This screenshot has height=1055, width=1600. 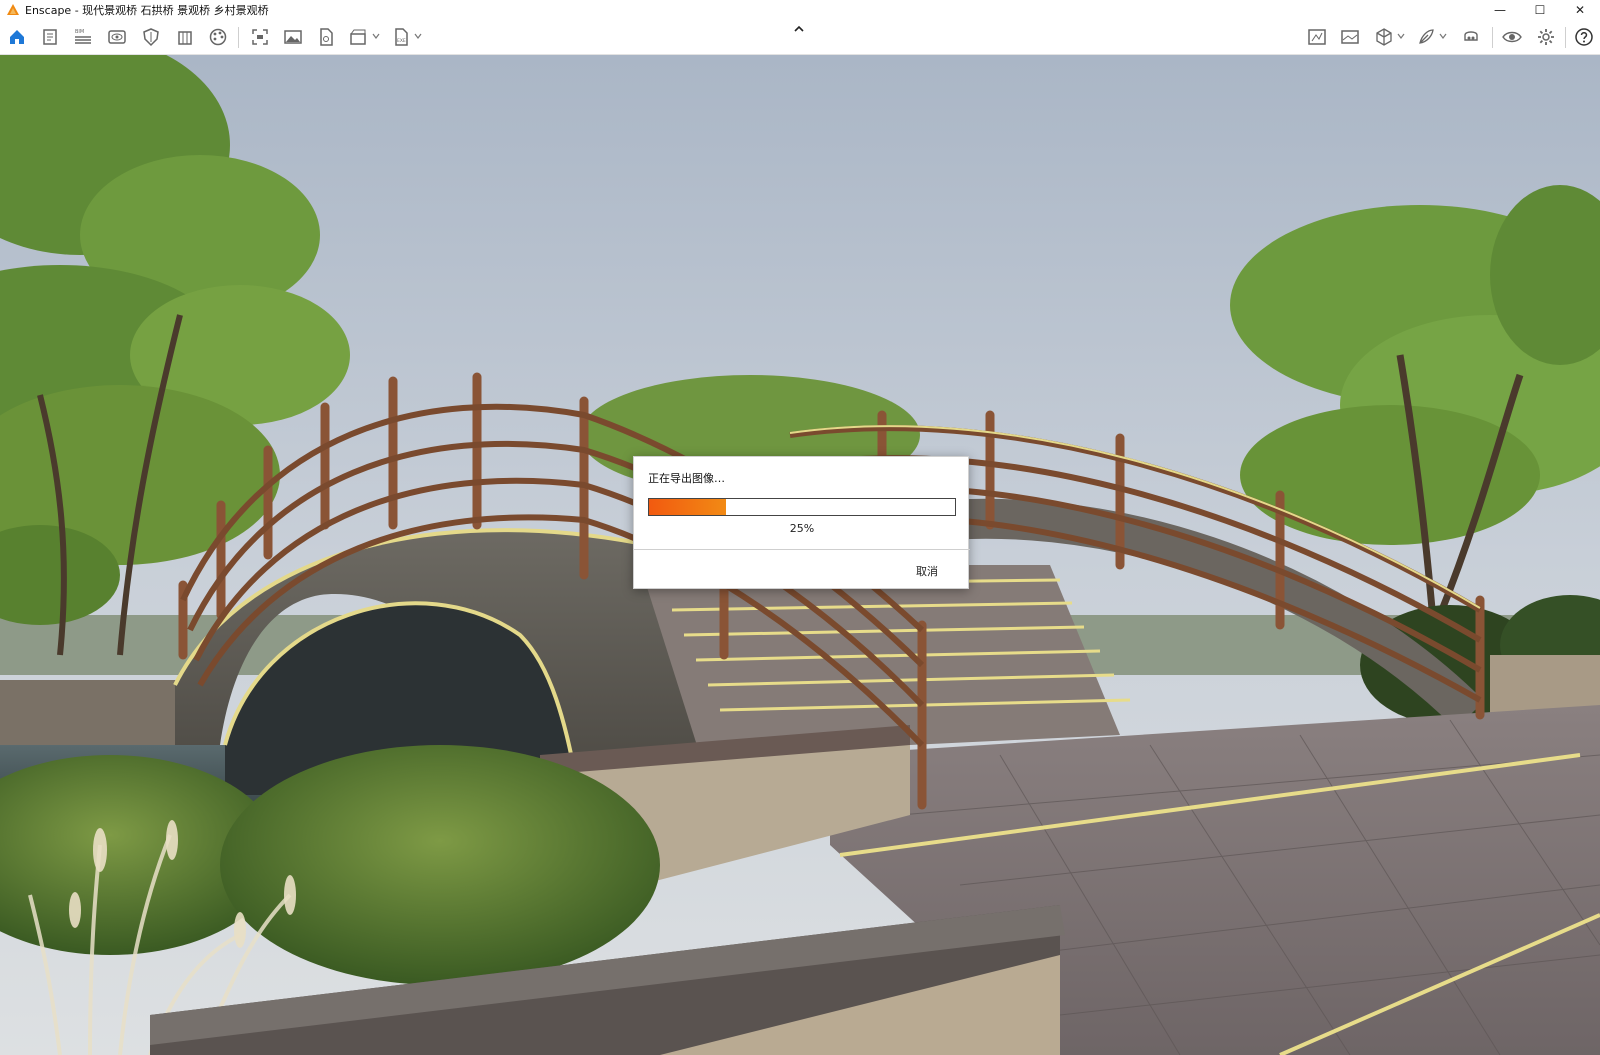 I want to click on collapse-toolbar-icon, so click(x=799, y=29).